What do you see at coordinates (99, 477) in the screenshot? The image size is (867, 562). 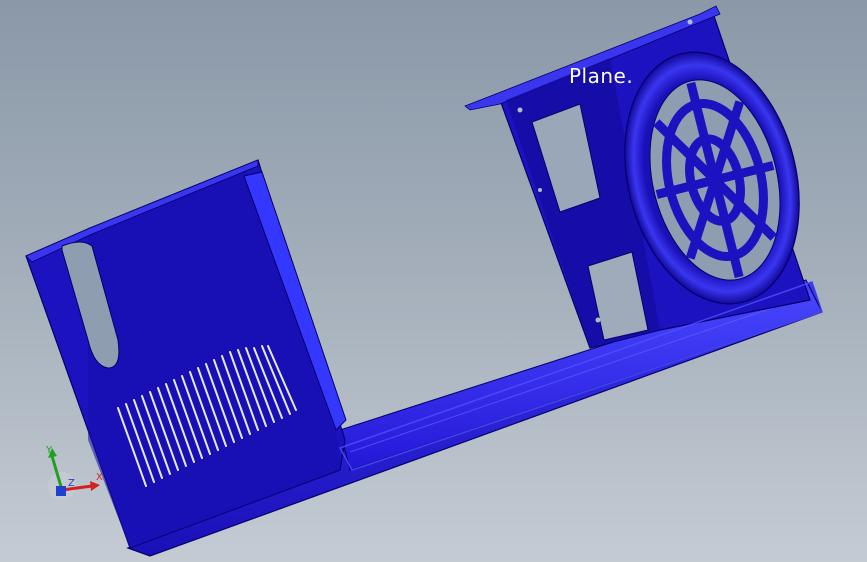 I see `x-axis-label: X` at bounding box center [99, 477].